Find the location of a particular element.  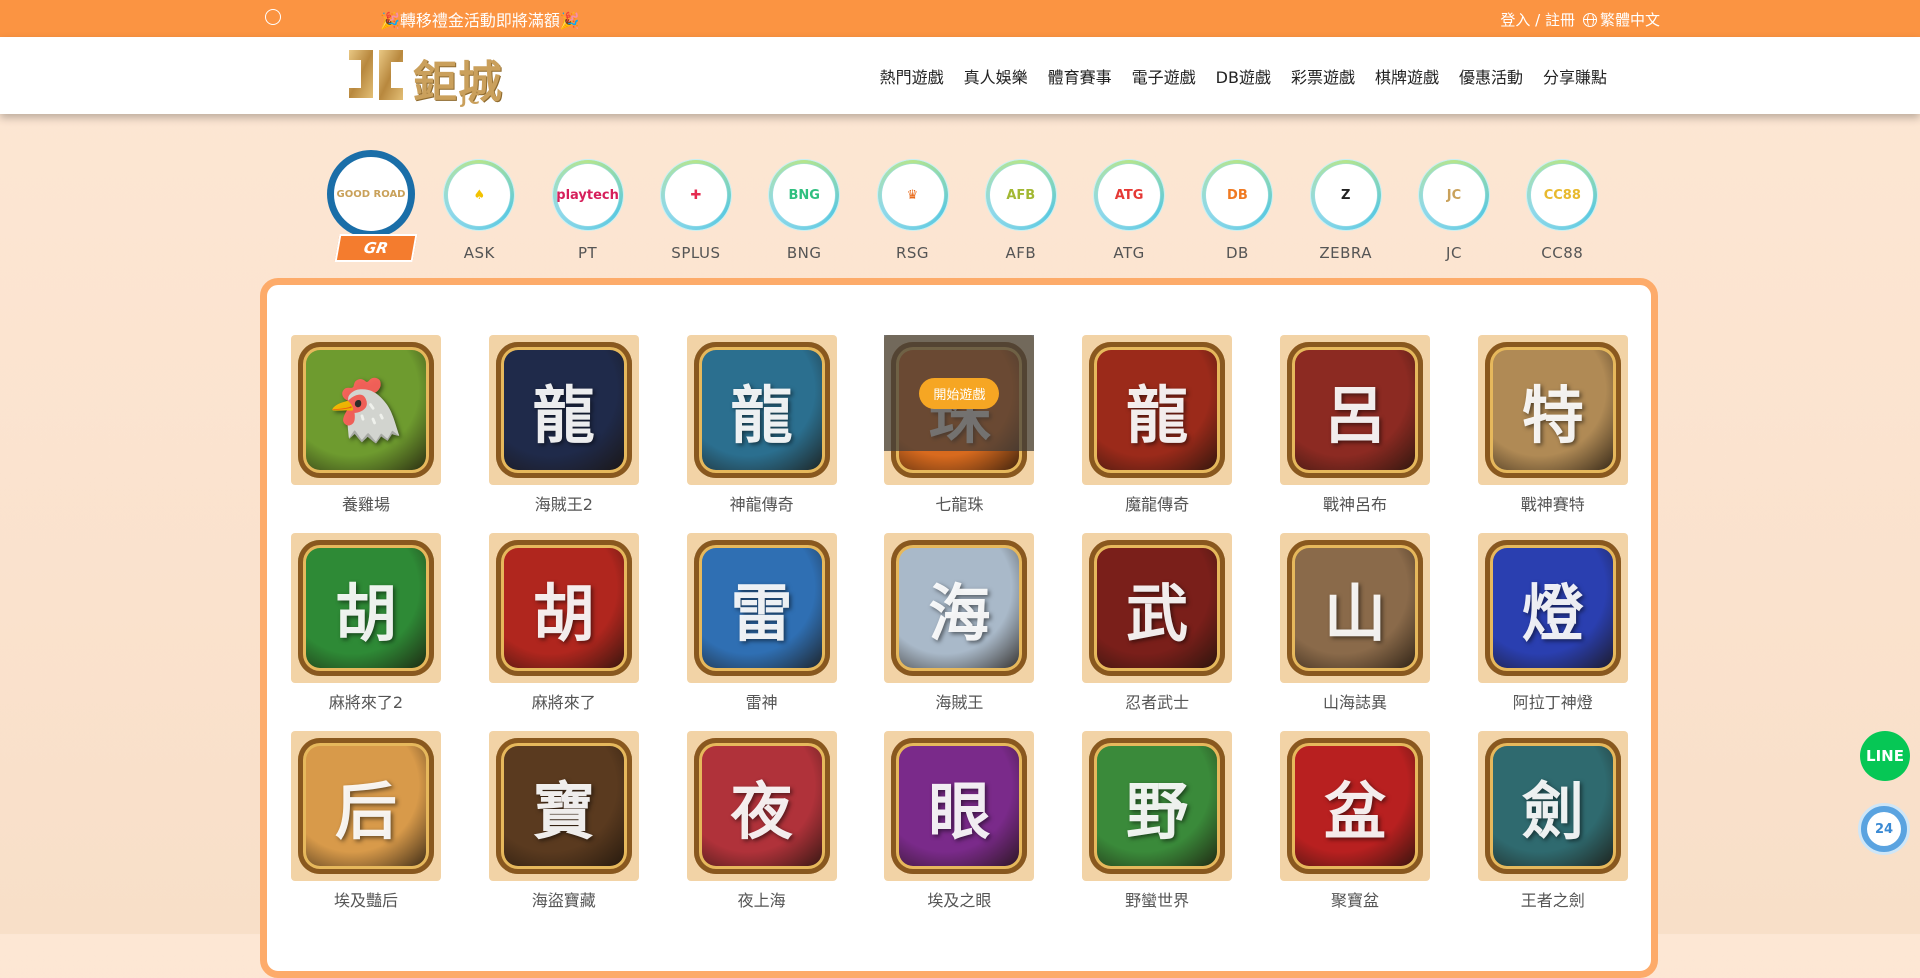

game-title: 七龍珠 is located at coordinates (959, 504).